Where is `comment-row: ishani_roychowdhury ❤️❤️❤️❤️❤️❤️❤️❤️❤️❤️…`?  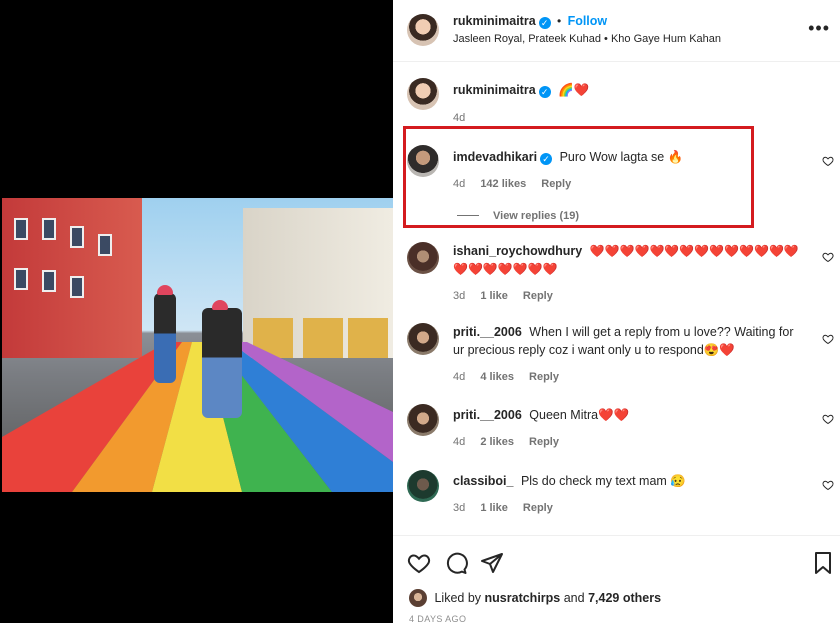 comment-row: ishani_roychowdhury ❤️❤️❤️❤️❤️❤️❤️❤️❤️❤️… is located at coordinates (616, 274).